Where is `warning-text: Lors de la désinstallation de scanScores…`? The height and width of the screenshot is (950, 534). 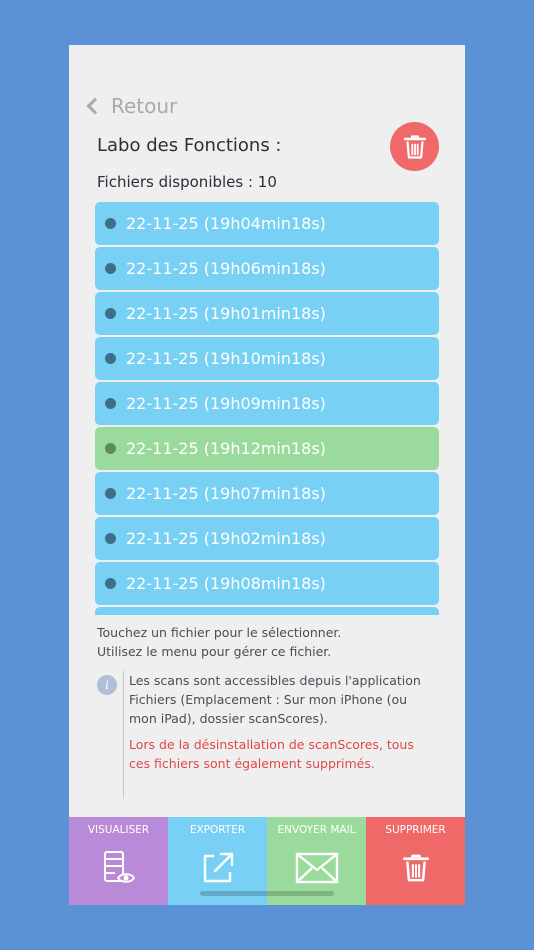
warning-text: Lors de la désinstallation de scanScores… is located at coordinates (271, 754).